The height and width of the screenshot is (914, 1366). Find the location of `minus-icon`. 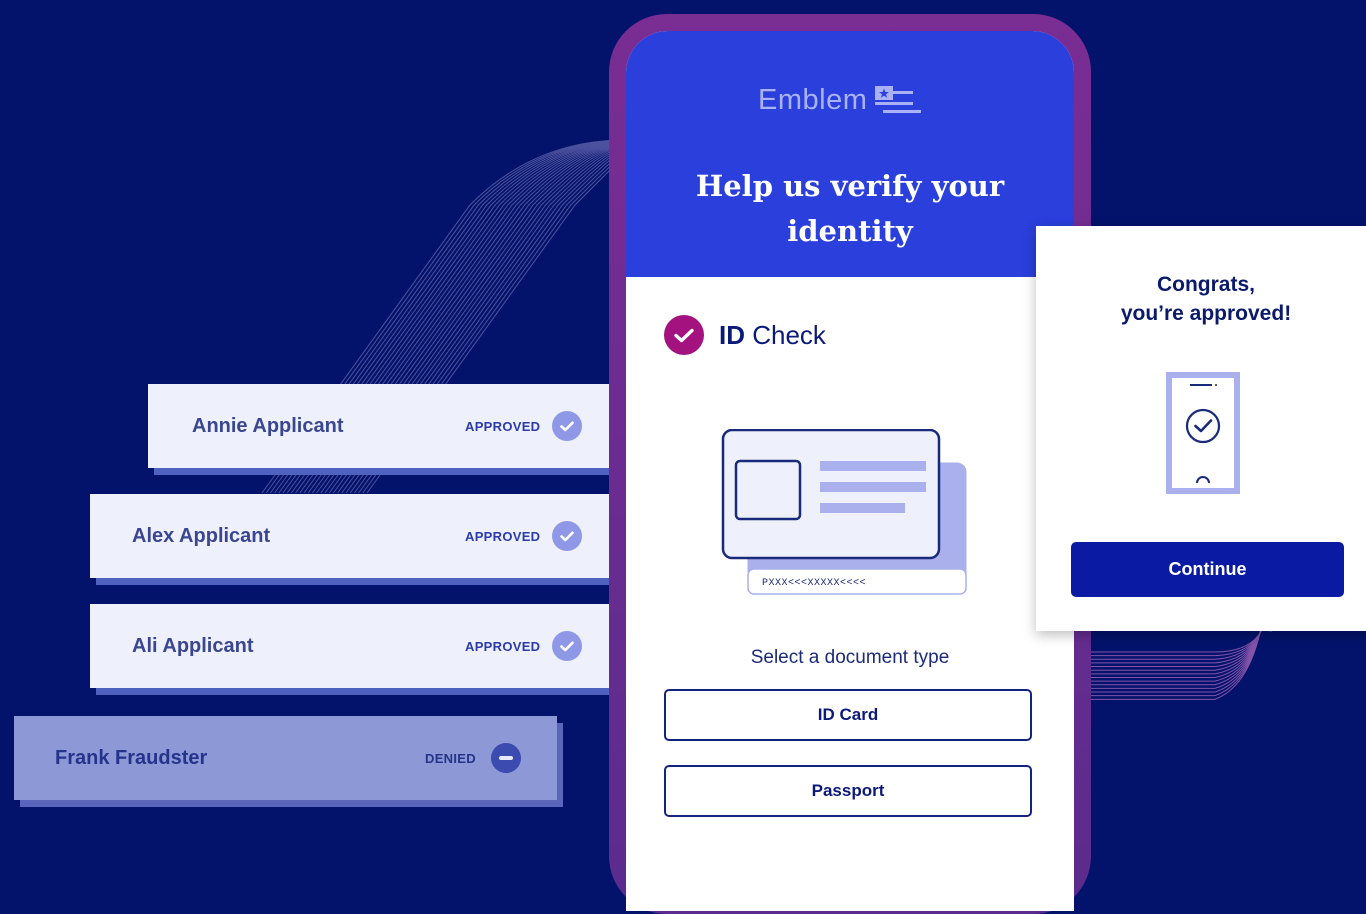

minus-icon is located at coordinates (506, 758).